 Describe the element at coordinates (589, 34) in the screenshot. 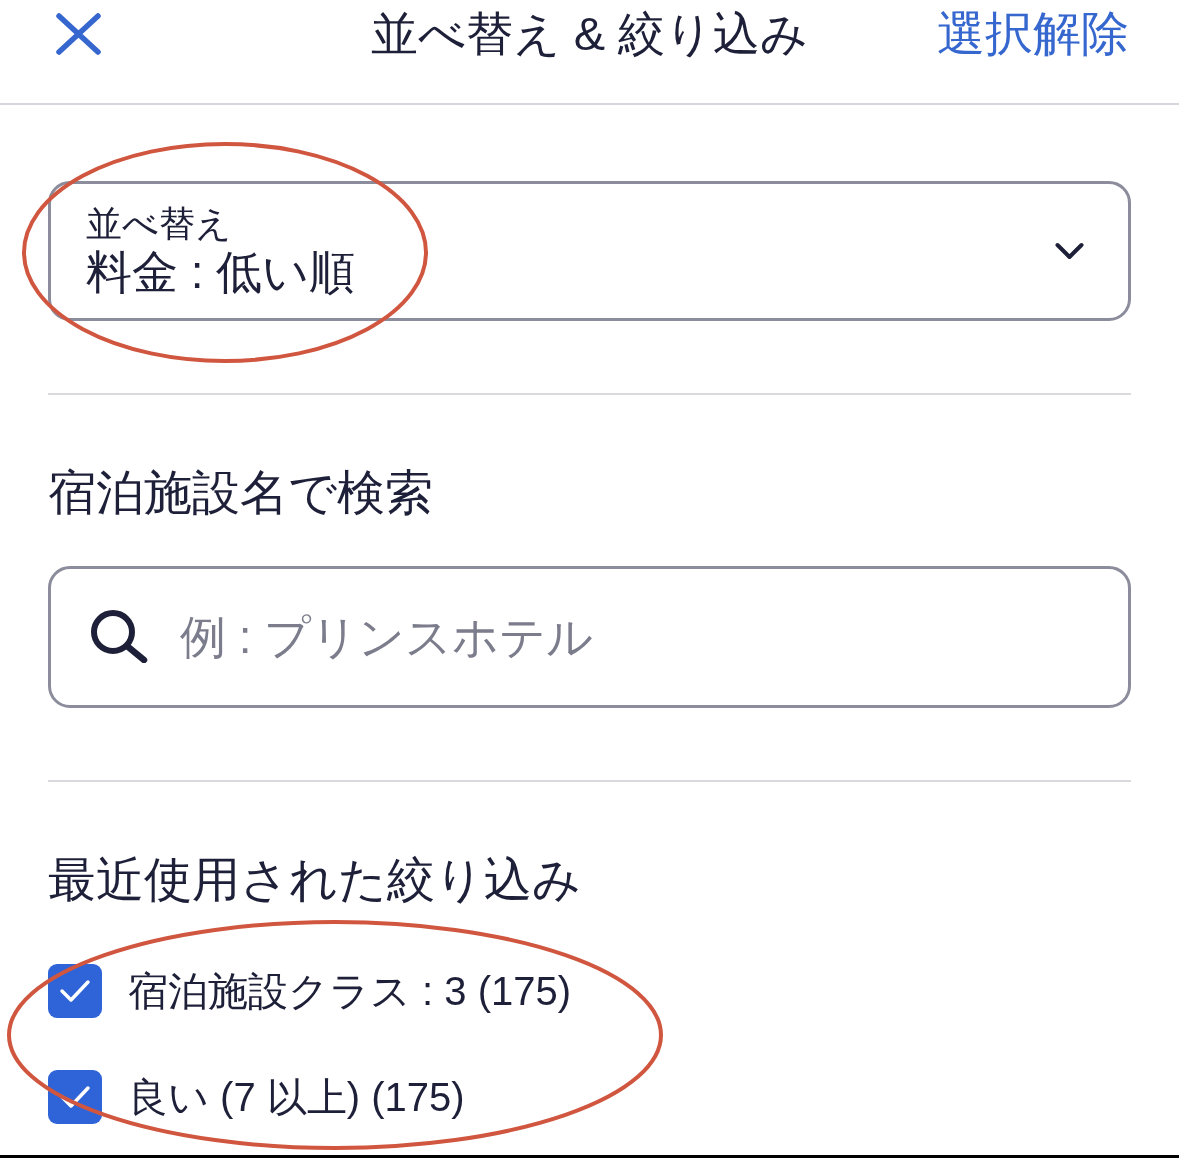

I see `dialog-title: 並べ替え & 絞り込み` at that location.